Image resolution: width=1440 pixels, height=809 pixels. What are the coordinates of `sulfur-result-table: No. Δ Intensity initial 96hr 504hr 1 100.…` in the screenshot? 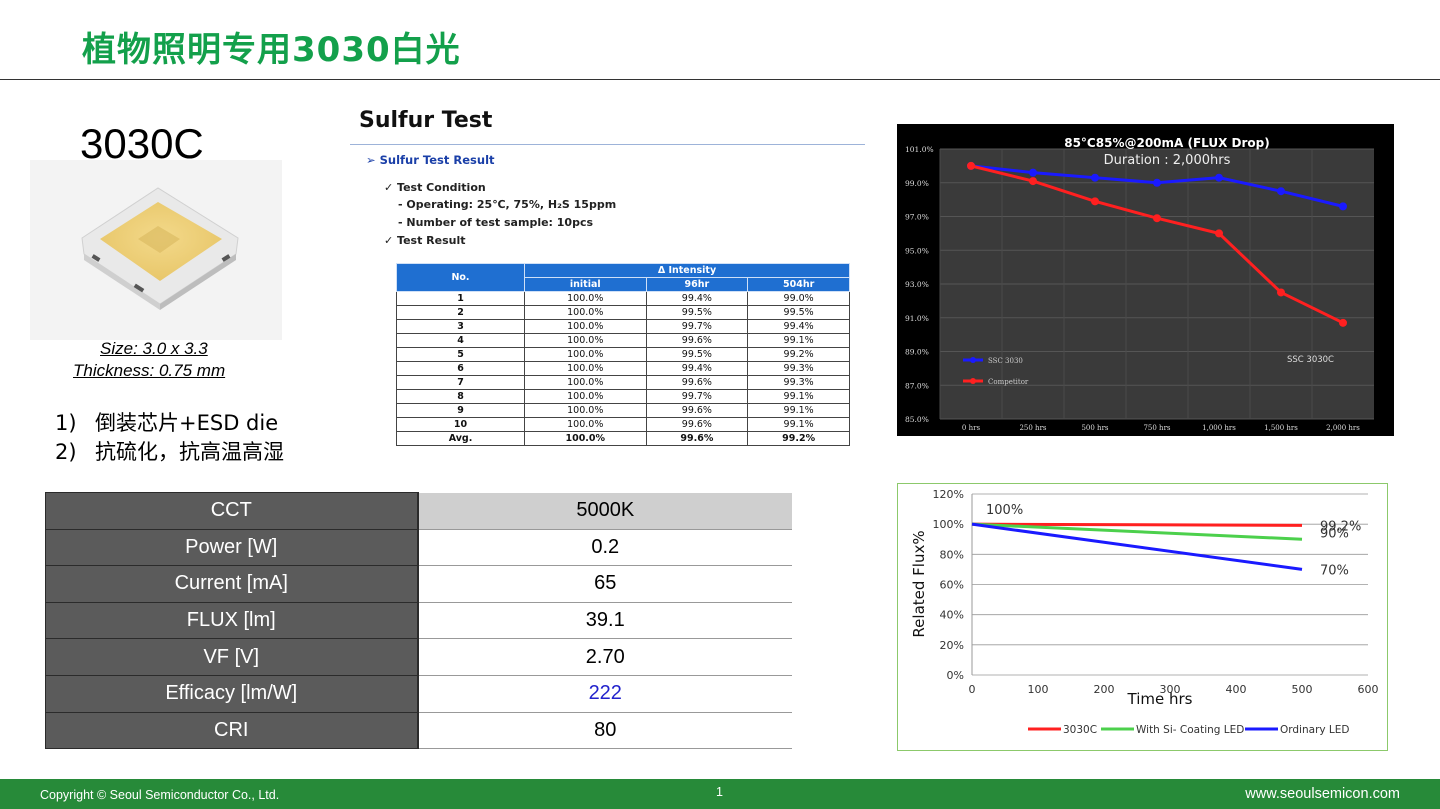 It's located at (623, 354).